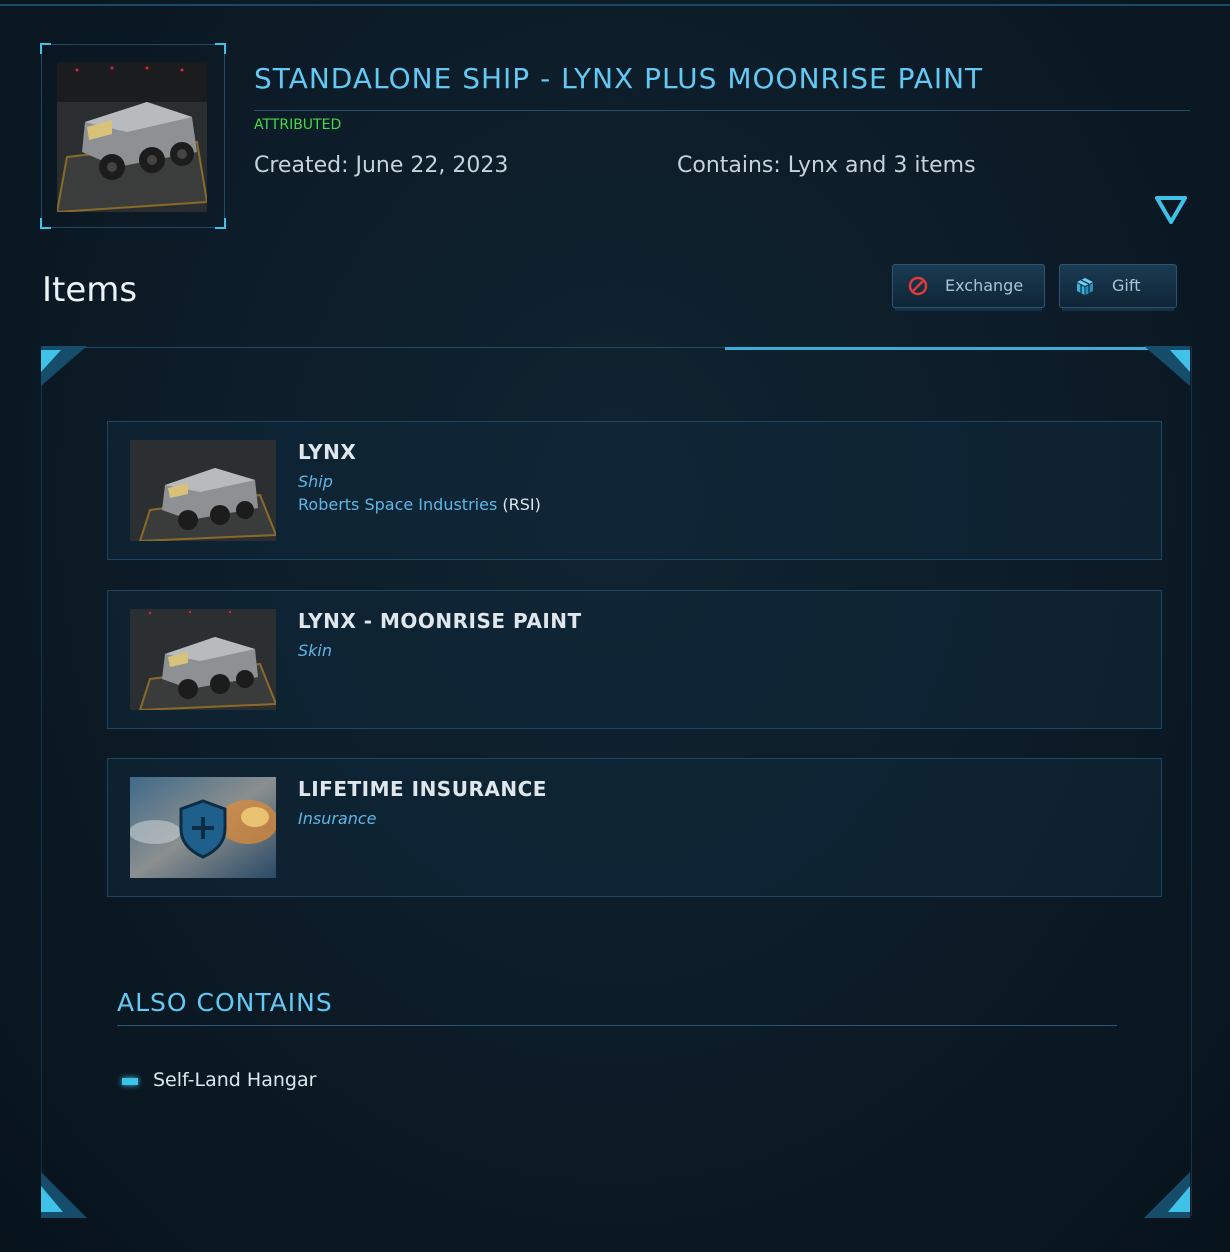 This screenshot has height=1252, width=1230. What do you see at coordinates (298, 125) in the screenshot?
I see `status-badge: ATTRIBUTED` at bounding box center [298, 125].